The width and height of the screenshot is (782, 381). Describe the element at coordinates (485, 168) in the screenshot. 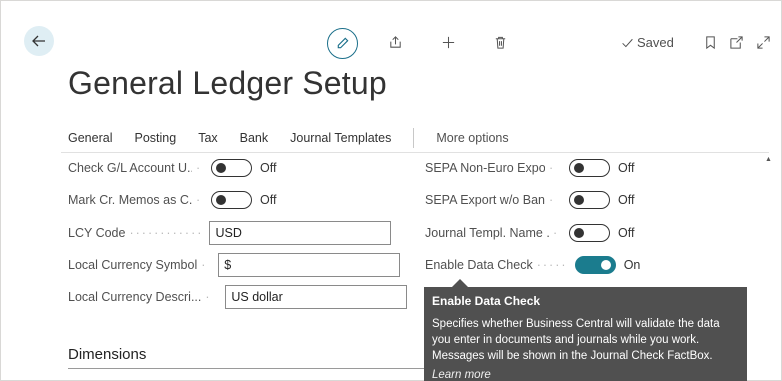

I see `field-label: SEPA Non-Euro Export` at that location.